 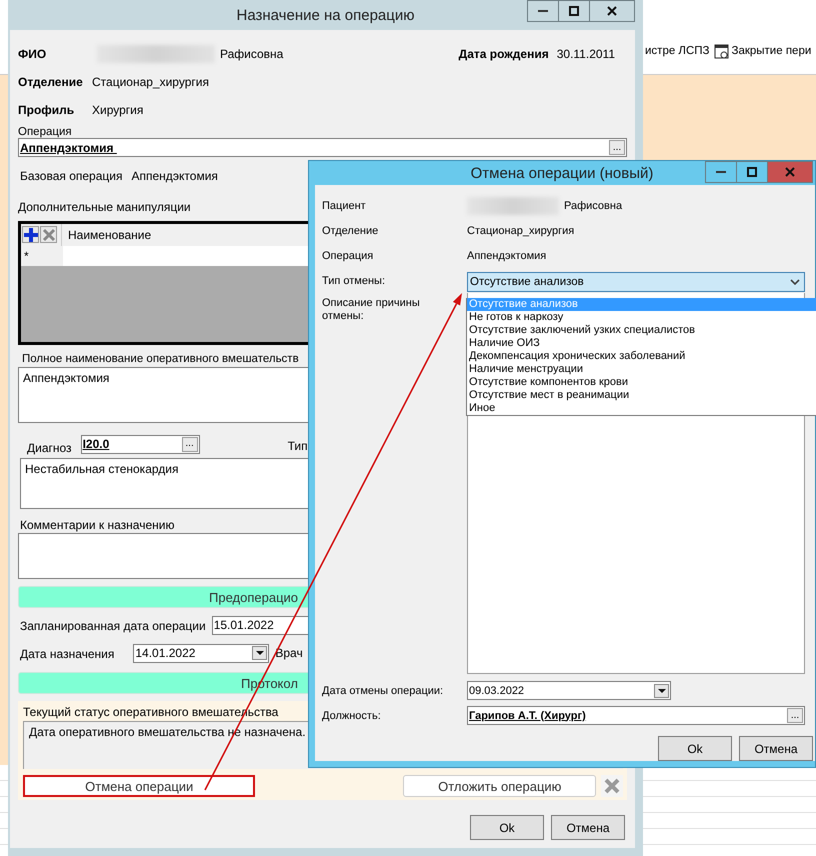 What do you see at coordinates (97, 525) in the screenshot?
I see `field-label: Комментарии к назначению` at bounding box center [97, 525].